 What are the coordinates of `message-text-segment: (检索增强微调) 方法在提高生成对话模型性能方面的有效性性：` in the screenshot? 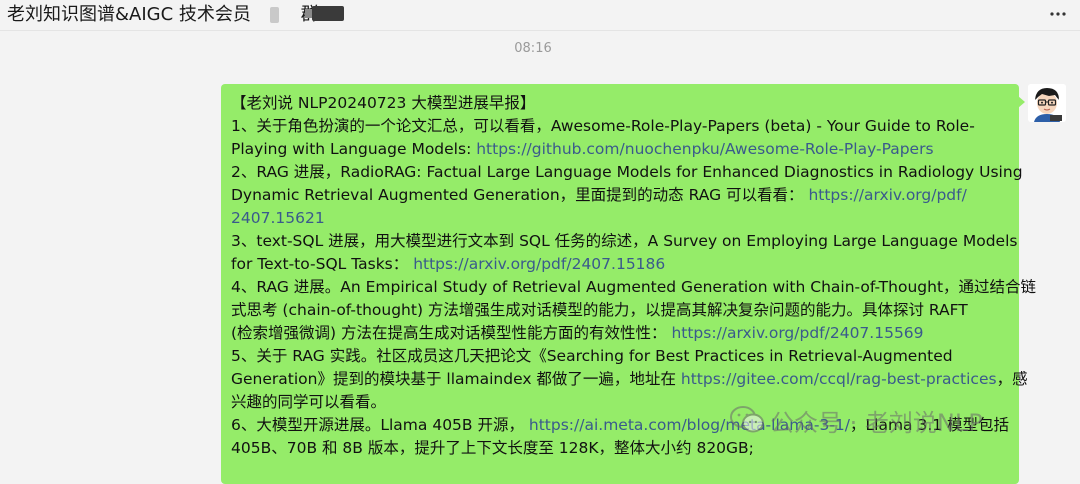 It's located at (451, 333).